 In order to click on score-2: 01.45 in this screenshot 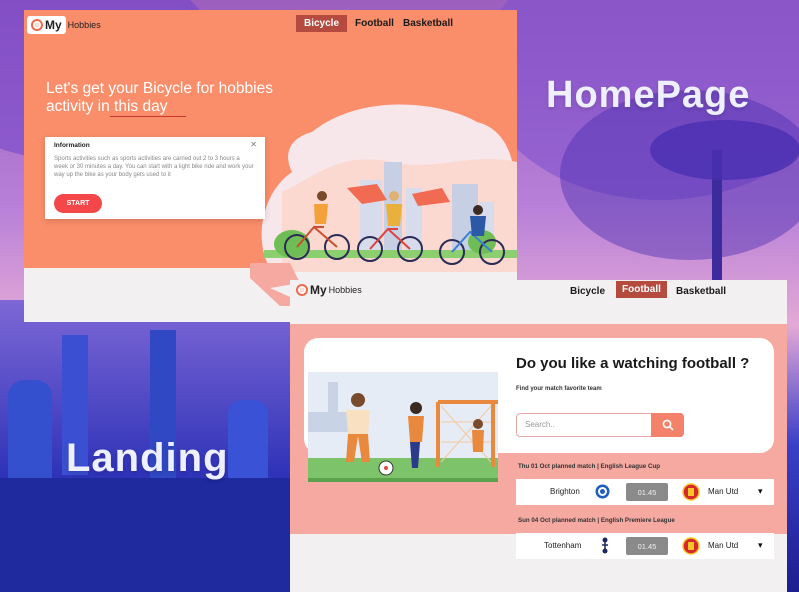, I will do `click(647, 546)`.